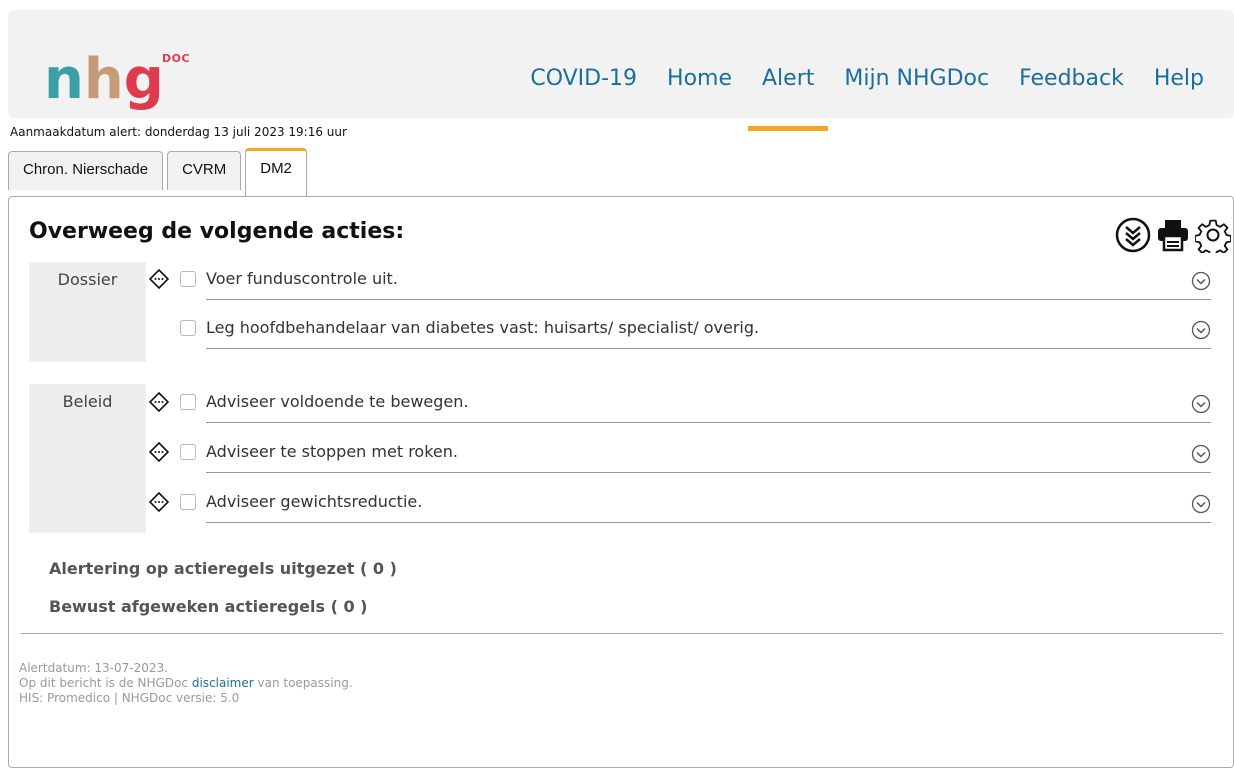 The height and width of the screenshot is (768, 1234). Describe the element at coordinates (176, 58) in the screenshot. I see `logo-doc-suffix: DOC` at that location.